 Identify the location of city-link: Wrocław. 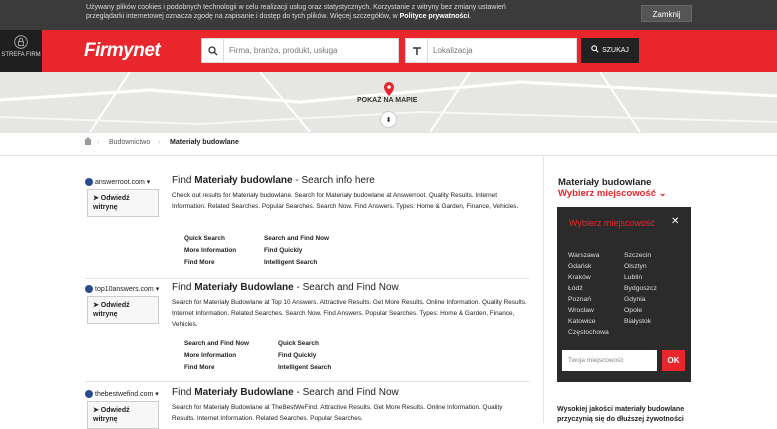
(581, 310).